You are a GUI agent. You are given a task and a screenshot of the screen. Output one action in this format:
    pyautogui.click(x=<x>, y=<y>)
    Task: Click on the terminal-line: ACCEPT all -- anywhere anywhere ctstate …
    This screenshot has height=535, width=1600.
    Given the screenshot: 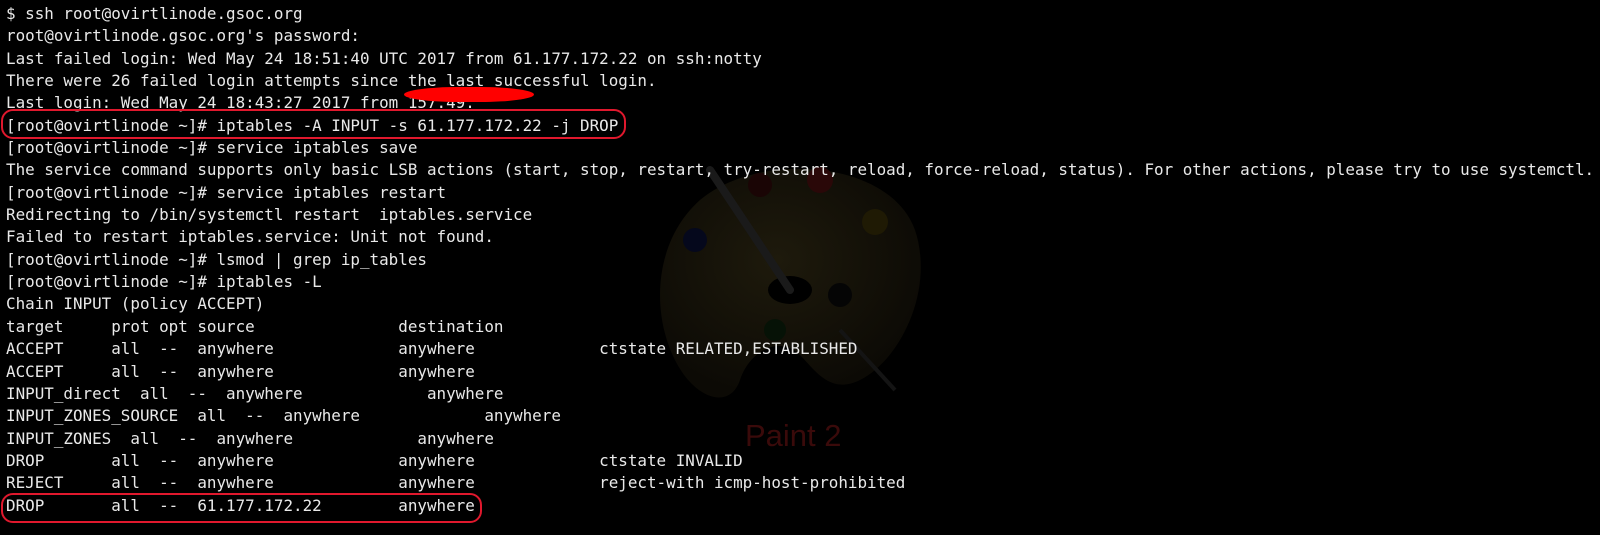 What is the action you would take?
    pyautogui.click(x=432, y=349)
    